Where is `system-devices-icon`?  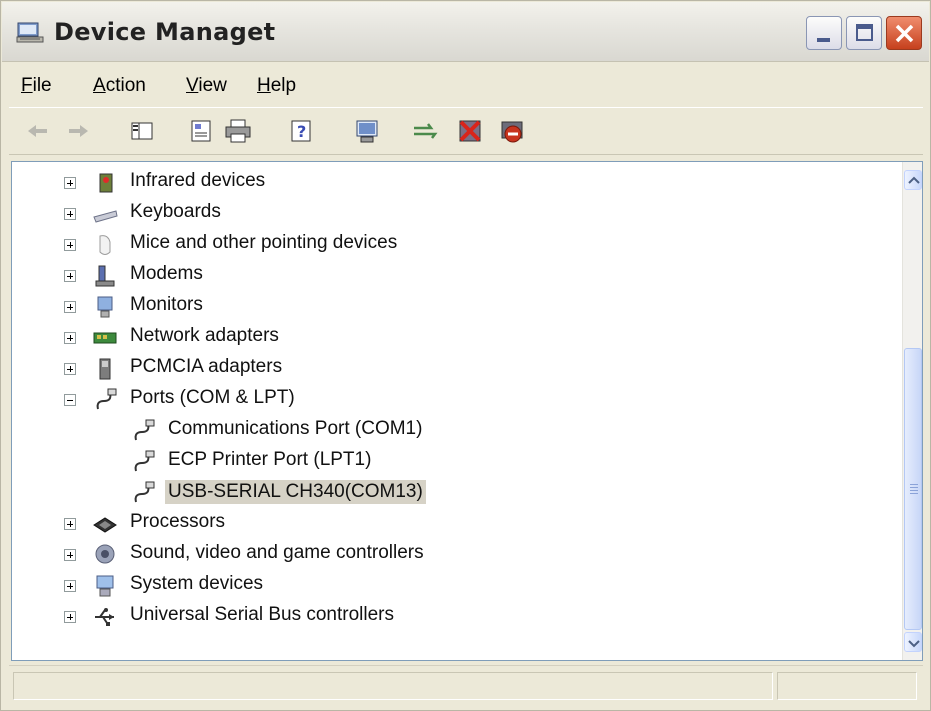 system-devices-icon is located at coordinates (105, 586).